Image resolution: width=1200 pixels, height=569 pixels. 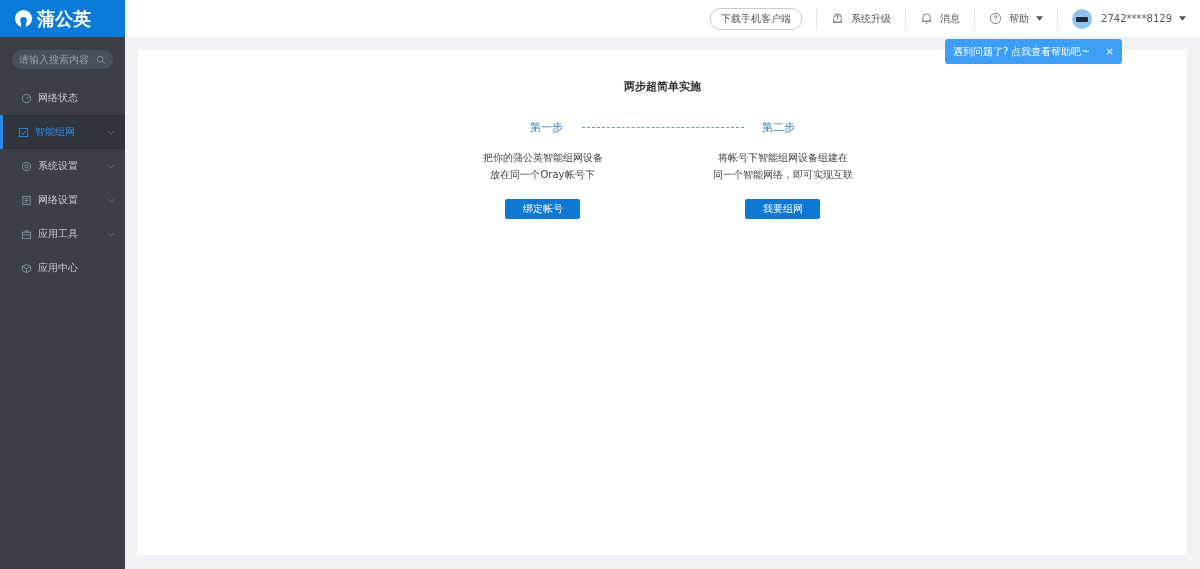 I want to click on step-description: 将帐号下智能组网设备组建在 同一个智能网络，即可实现互联, so click(x=782, y=166).